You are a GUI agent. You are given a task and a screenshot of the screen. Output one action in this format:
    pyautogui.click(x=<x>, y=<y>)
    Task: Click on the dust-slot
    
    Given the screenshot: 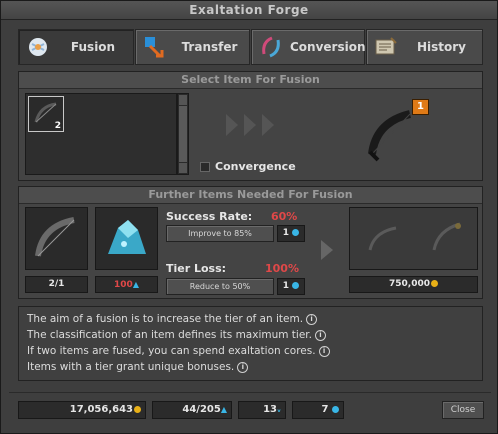 What is the action you would take?
    pyautogui.click(x=126, y=238)
    